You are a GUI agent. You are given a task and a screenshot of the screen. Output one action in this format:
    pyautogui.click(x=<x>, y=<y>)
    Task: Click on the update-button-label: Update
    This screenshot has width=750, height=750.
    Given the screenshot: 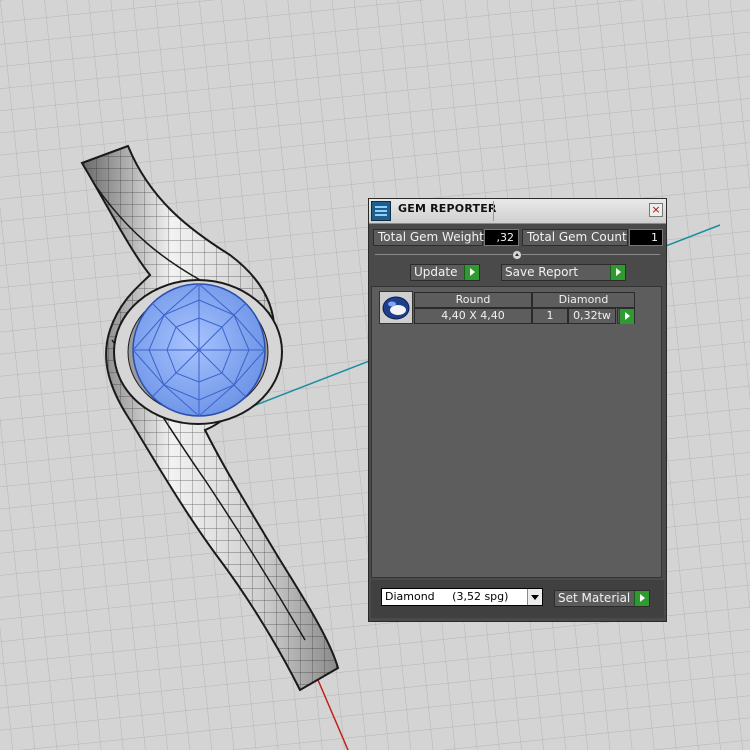 What is the action you would take?
    pyautogui.click(x=436, y=272)
    